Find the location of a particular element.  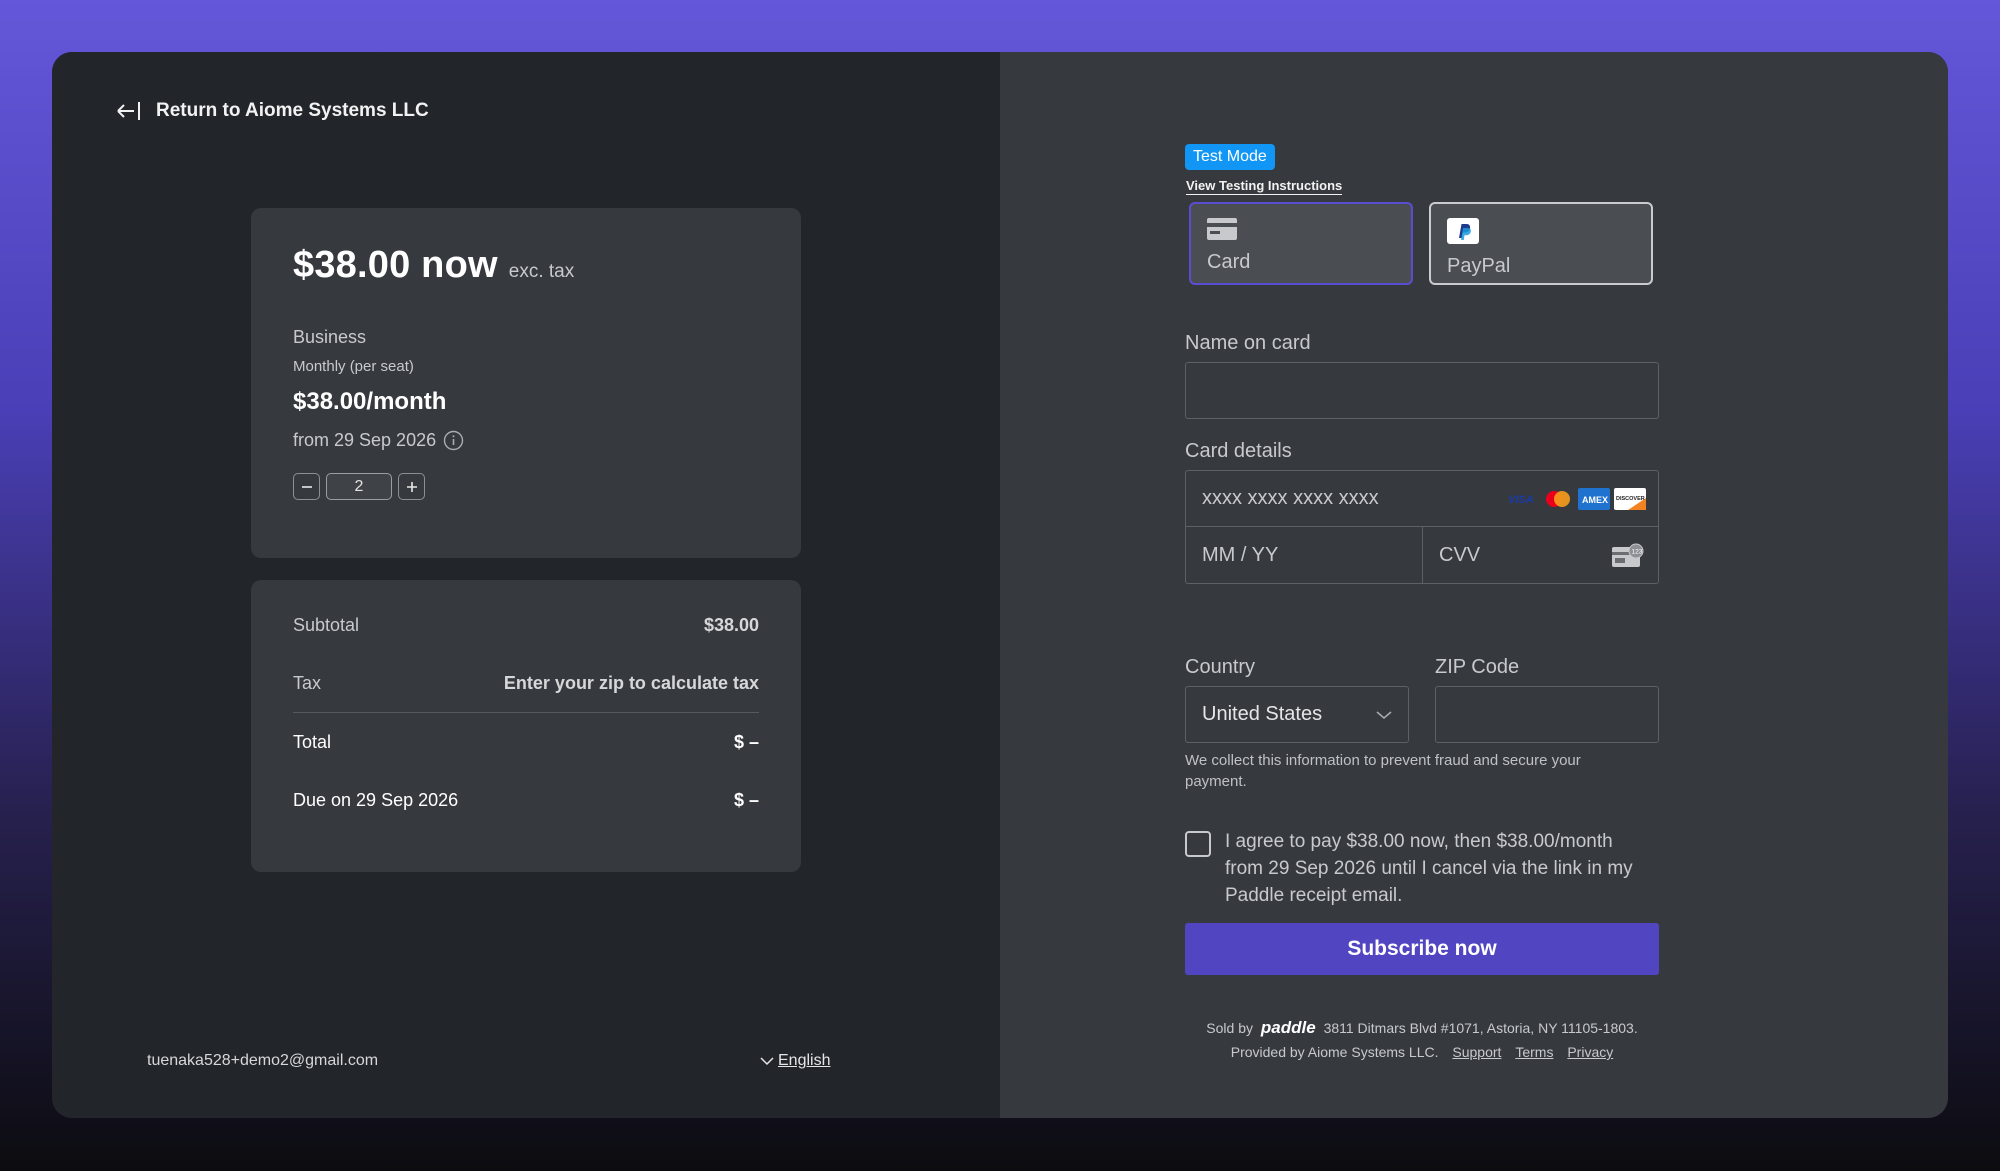

quantity-stepper is located at coordinates (526, 486).